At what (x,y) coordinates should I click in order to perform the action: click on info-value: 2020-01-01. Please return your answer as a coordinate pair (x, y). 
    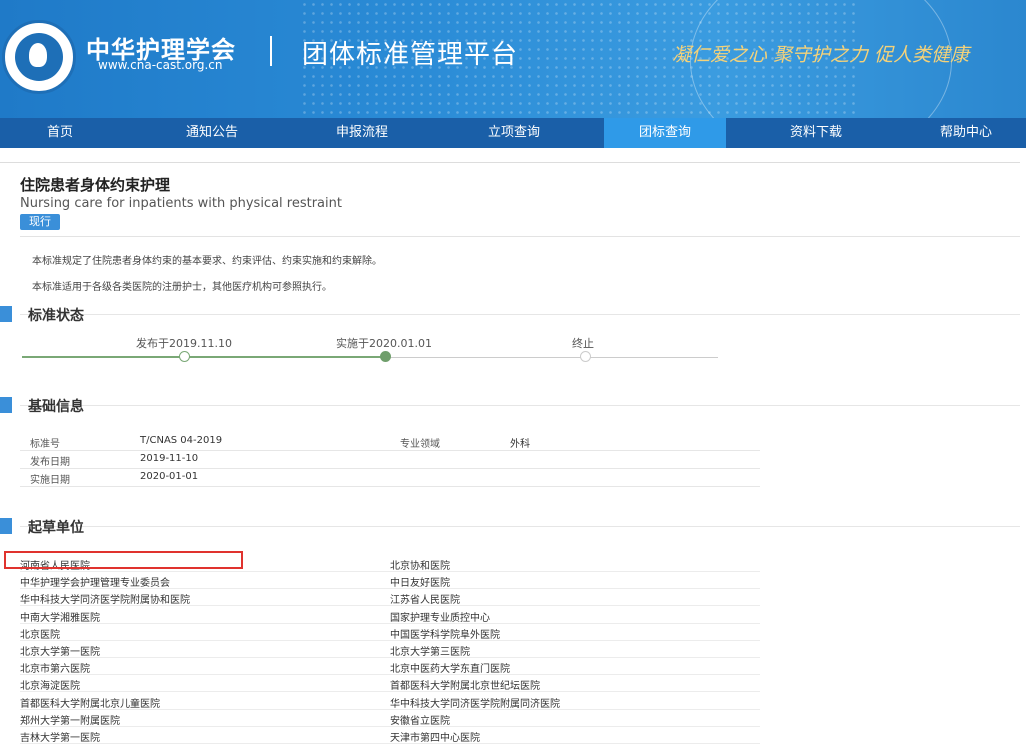
    Looking at the image, I should click on (169, 476).